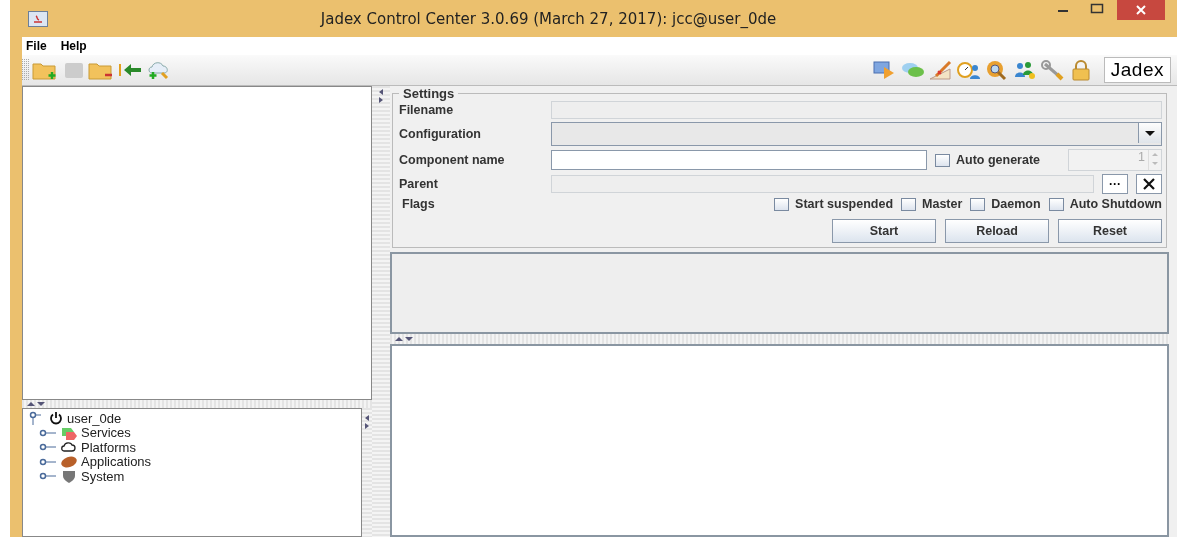 The image size is (1177, 537). Describe the element at coordinates (884, 231) in the screenshot. I see `action-button: Start` at that location.